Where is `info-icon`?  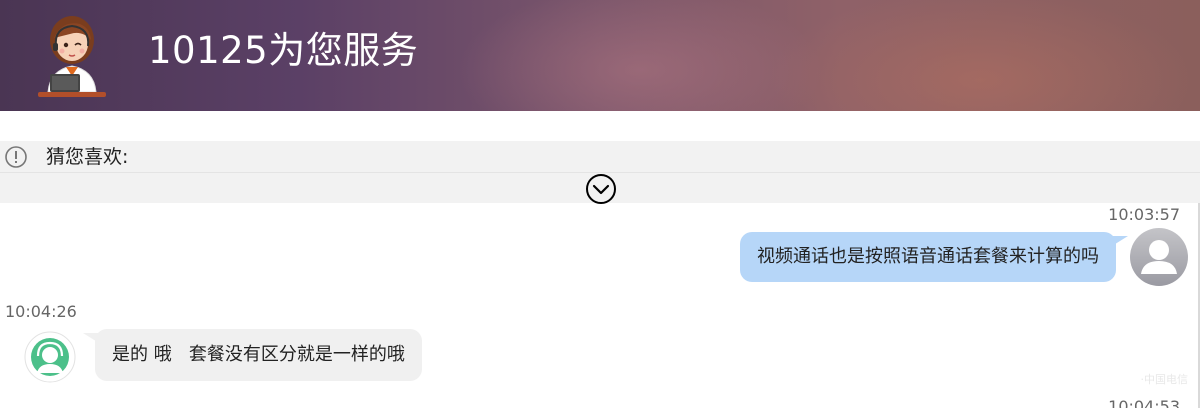 info-icon is located at coordinates (16, 157).